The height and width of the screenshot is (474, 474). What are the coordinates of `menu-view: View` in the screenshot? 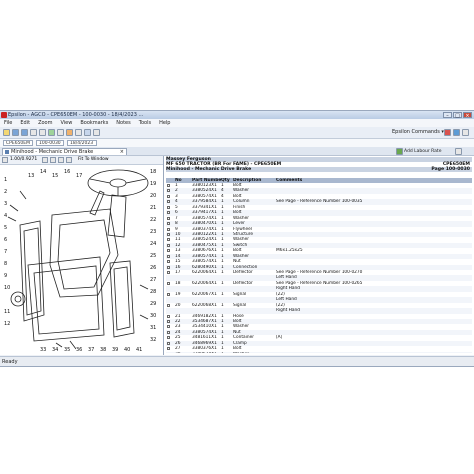 It's located at (66, 123).